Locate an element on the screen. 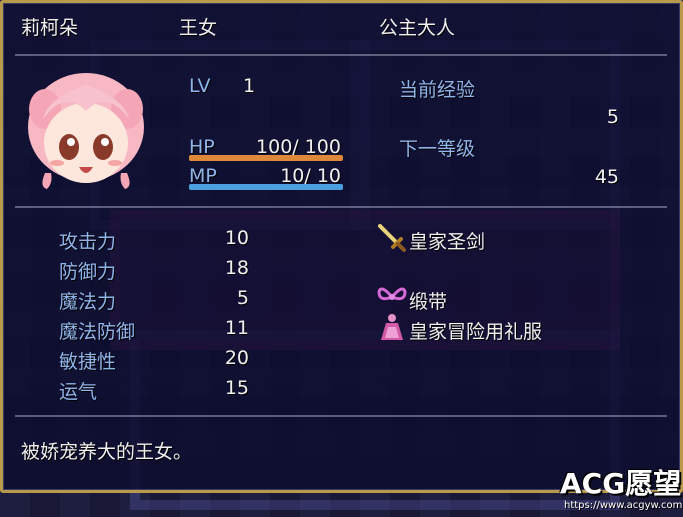  param-value-luck: 15 is located at coordinates (236, 388).